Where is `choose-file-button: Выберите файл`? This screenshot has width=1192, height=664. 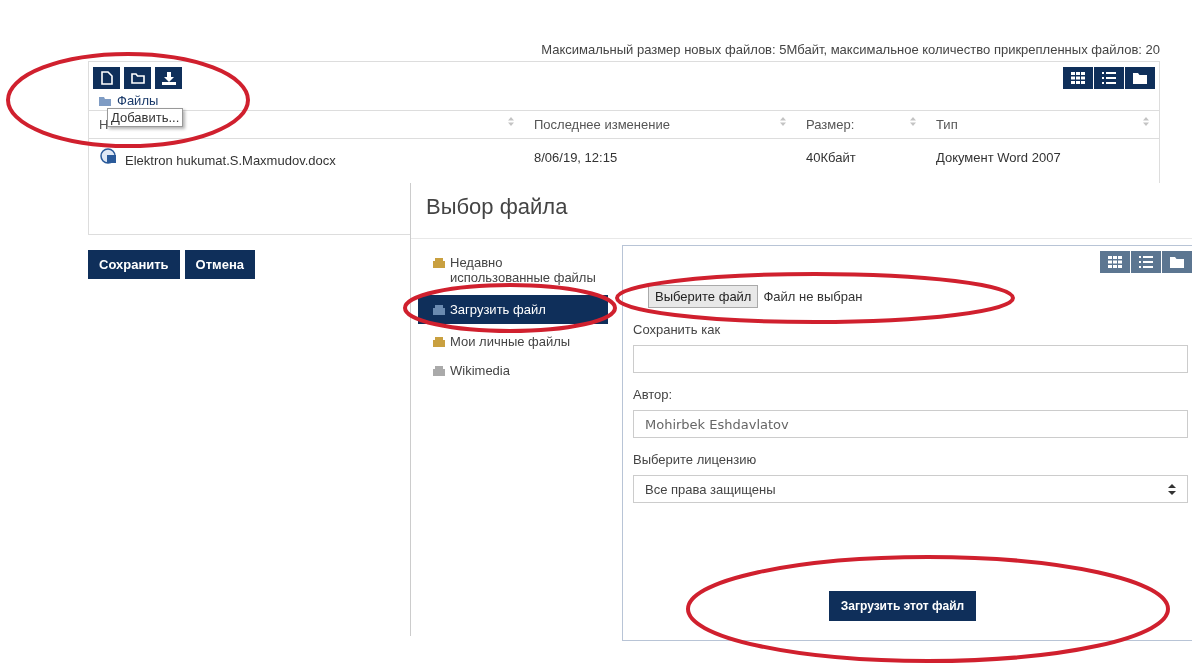
choose-file-button: Выберите файл is located at coordinates (703, 296).